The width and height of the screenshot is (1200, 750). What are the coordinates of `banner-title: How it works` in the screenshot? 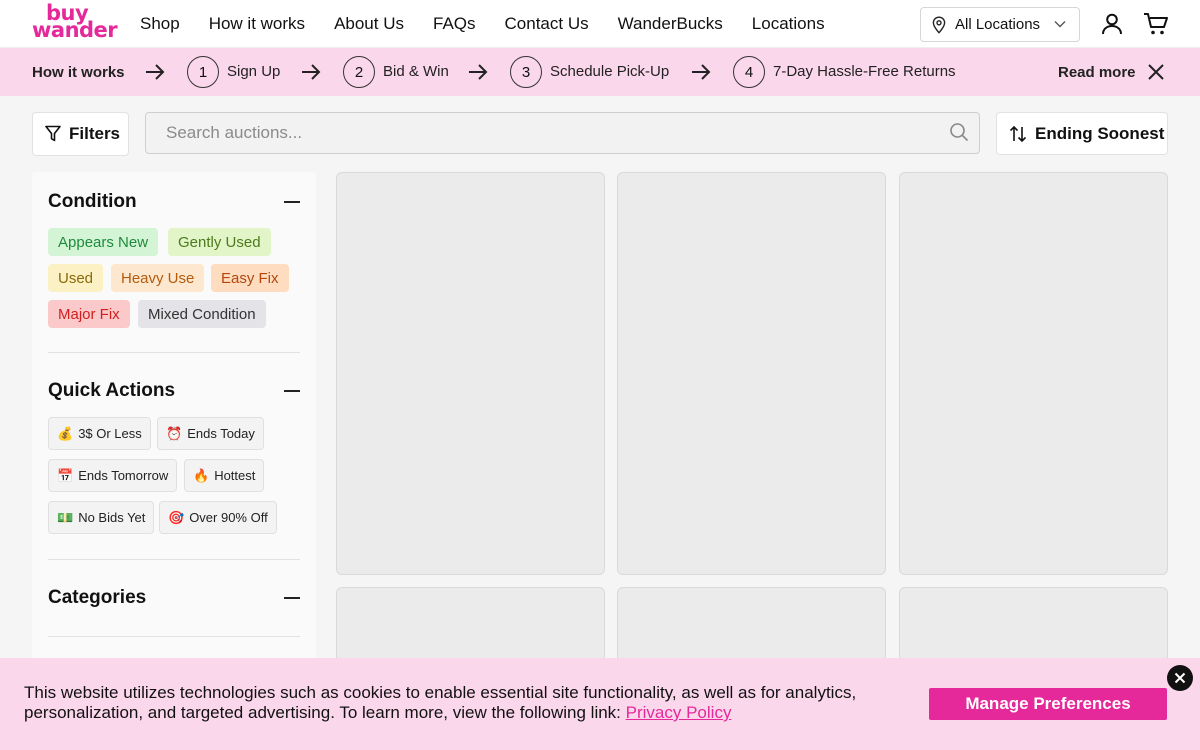 It's located at (78, 72).